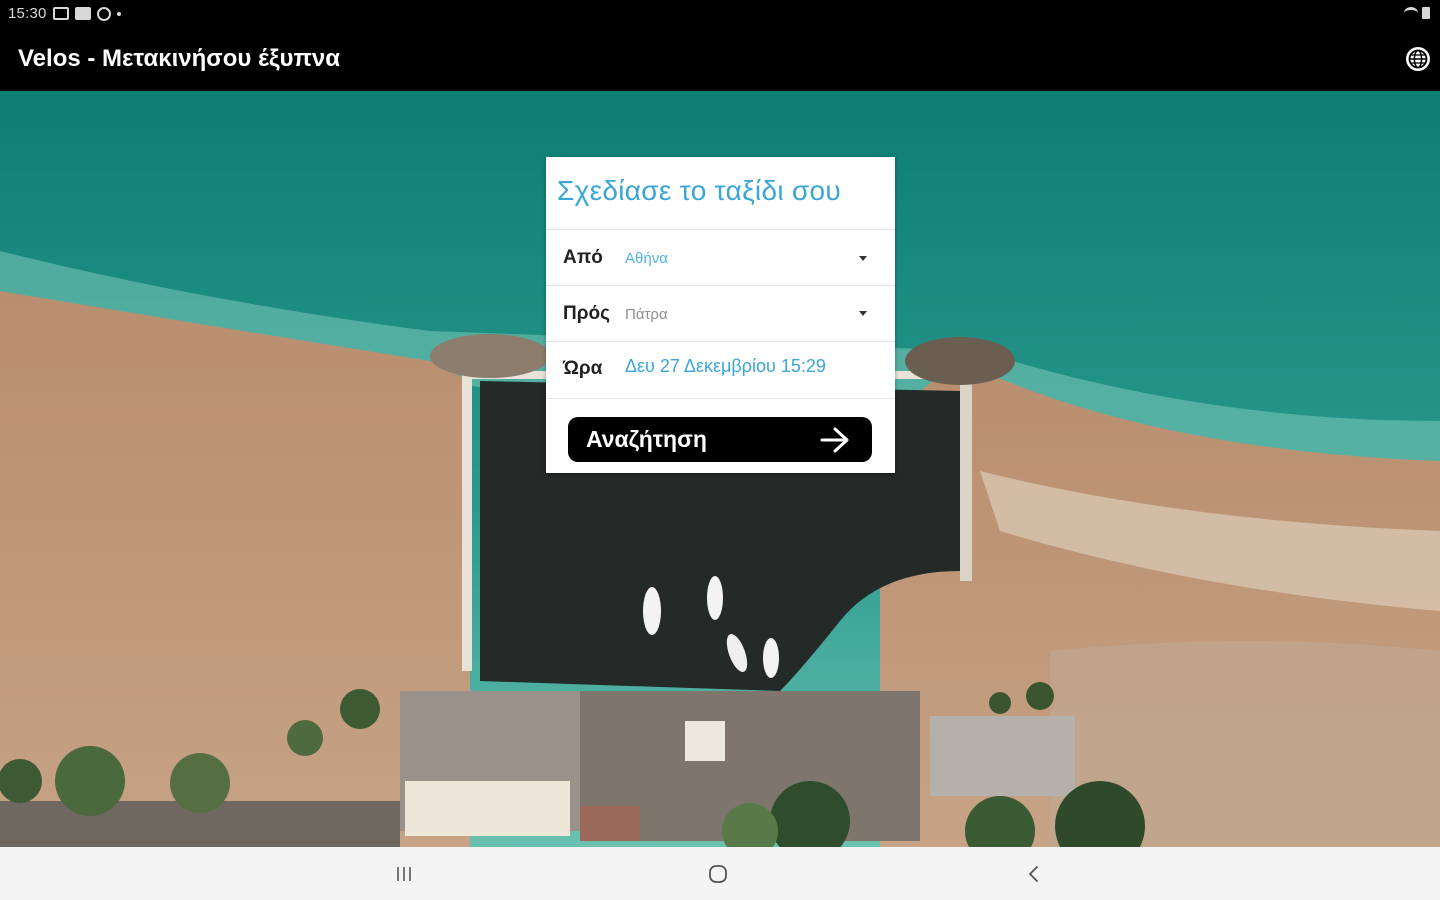 This screenshot has height=900, width=1440. What do you see at coordinates (725, 366) in the screenshot?
I see `time-value: Δευ 27 Δεκεμβρίου 15:29` at bounding box center [725, 366].